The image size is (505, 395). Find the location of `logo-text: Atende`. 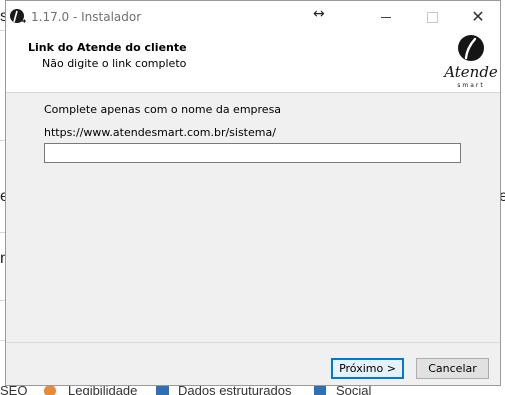

logo-text: Atende is located at coordinates (470, 72).